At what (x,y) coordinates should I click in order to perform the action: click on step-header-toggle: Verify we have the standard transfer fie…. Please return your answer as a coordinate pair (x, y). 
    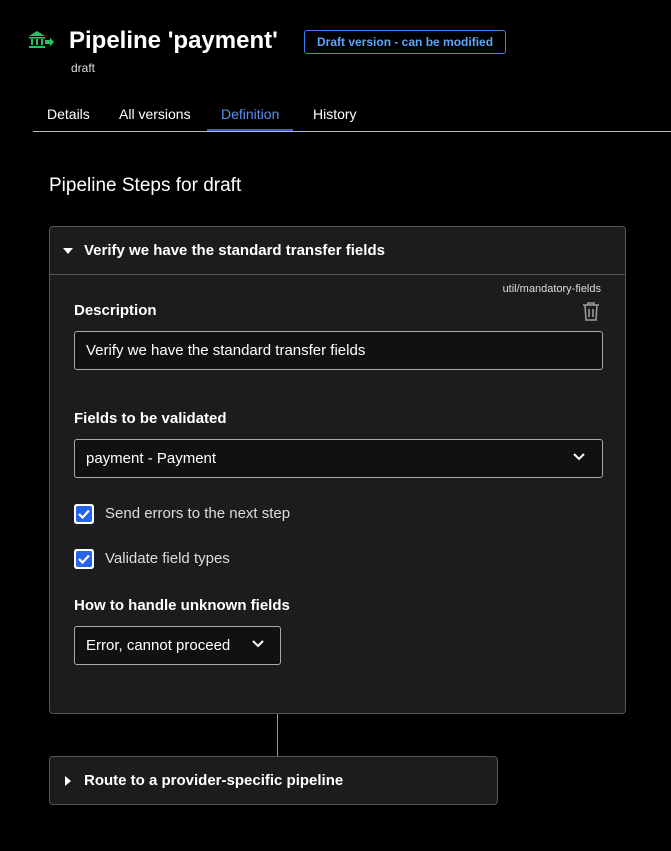
    Looking at the image, I should click on (337, 251).